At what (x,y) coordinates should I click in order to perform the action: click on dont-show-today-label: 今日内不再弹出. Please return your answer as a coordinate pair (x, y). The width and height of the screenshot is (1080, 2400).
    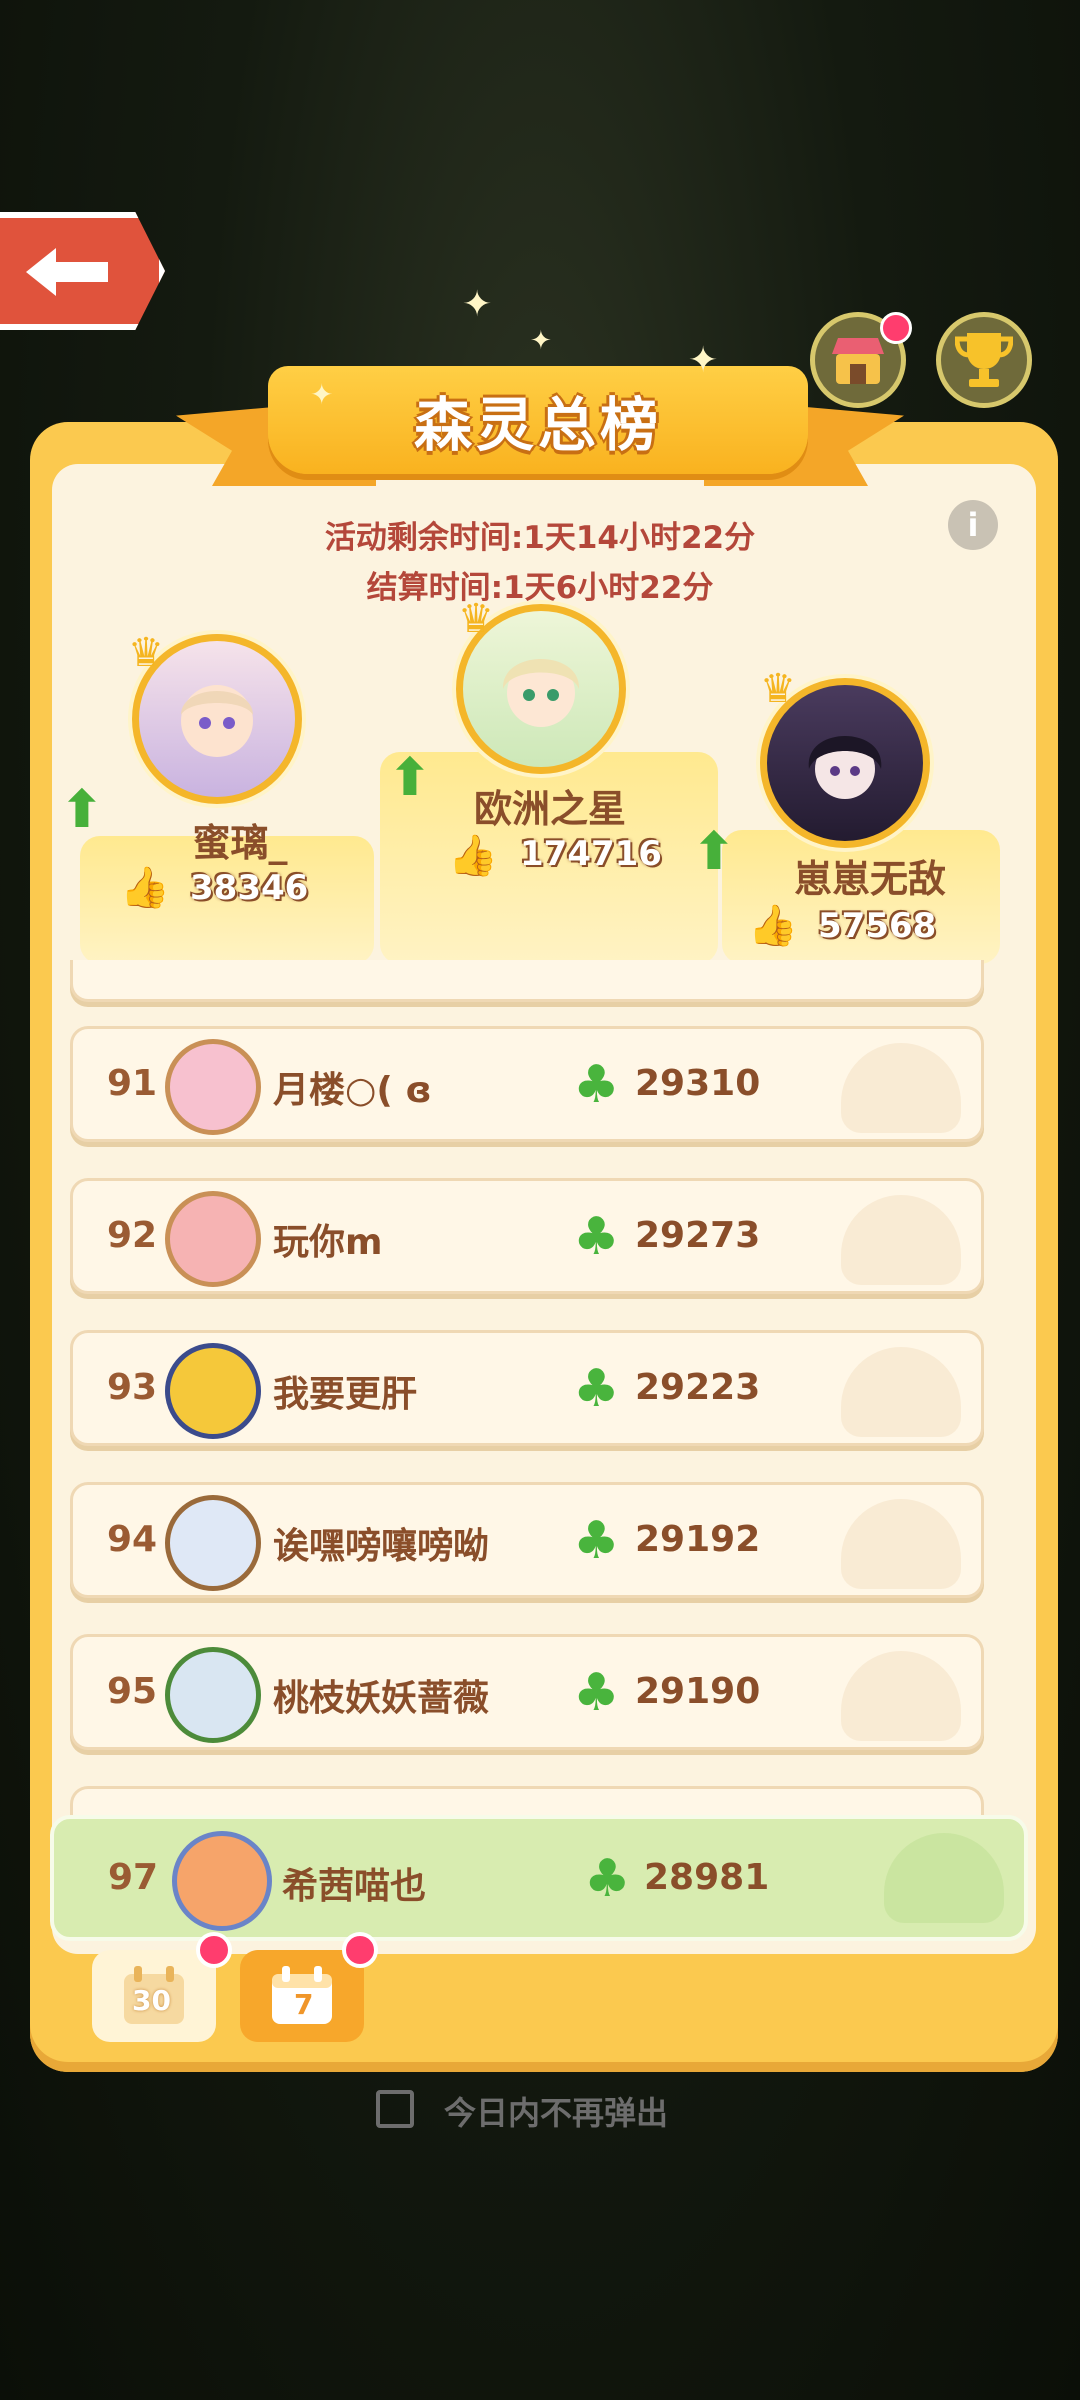
    Looking at the image, I should click on (556, 2111).